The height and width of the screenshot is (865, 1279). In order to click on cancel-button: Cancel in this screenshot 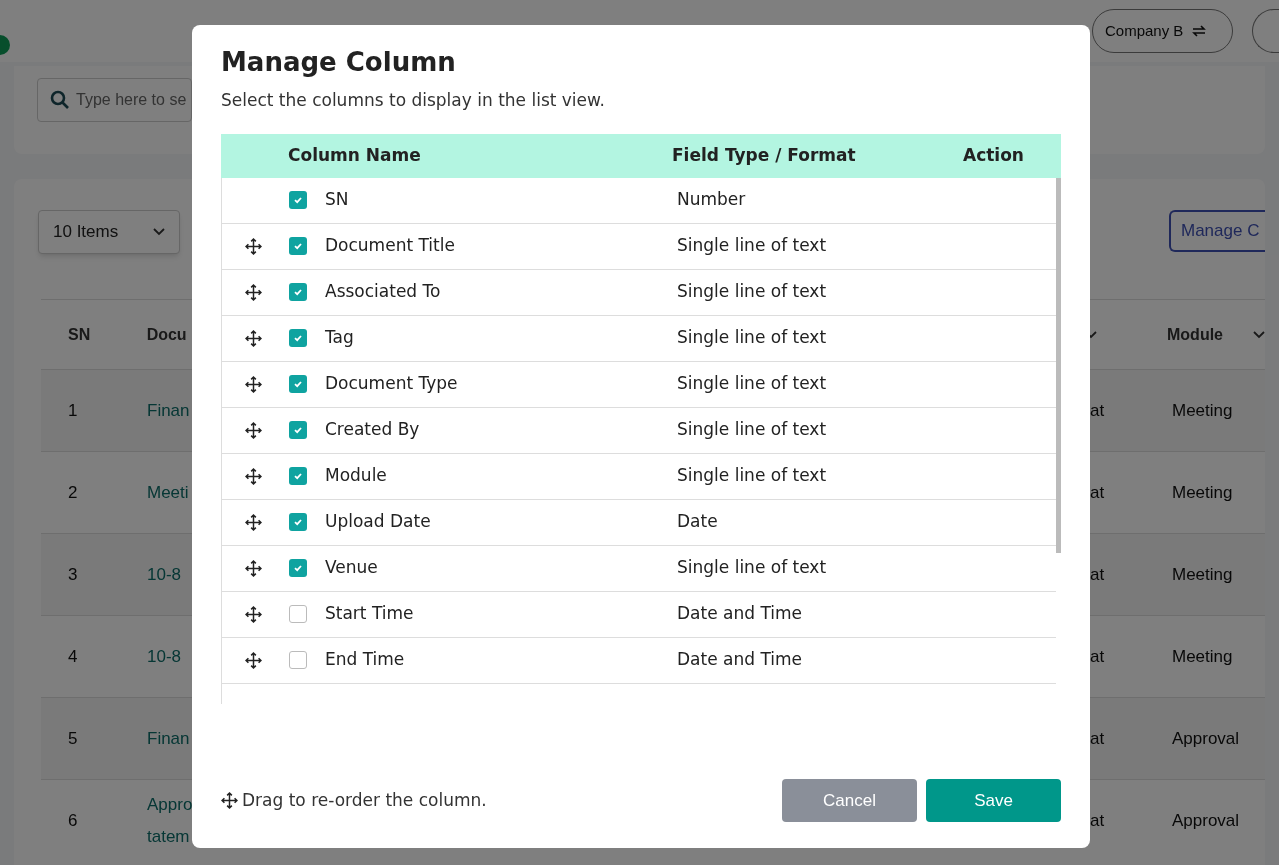, I will do `click(849, 800)`.